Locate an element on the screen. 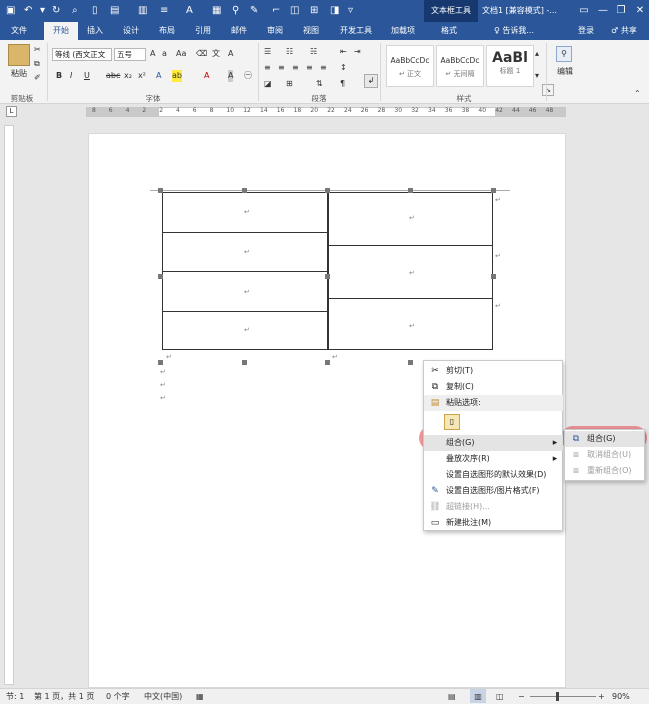 The image size is (649, 704). submenu-item-group: ⧉ 组合(G) is located at coordinates (604, 439).